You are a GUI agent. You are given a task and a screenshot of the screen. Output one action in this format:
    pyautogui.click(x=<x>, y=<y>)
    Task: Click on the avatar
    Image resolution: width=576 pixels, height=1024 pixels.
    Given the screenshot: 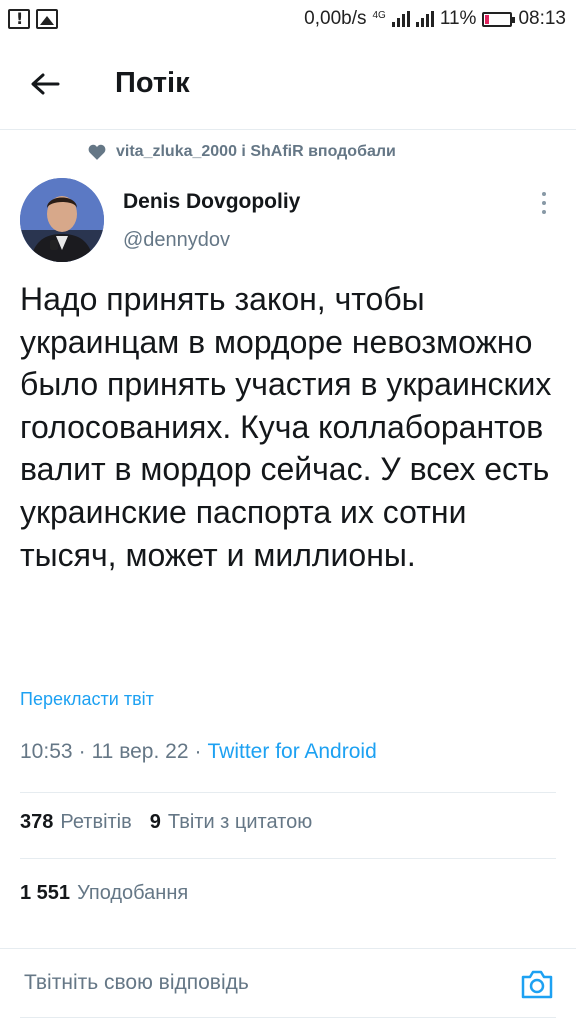 What is the action you would take?
    pyautogui.click(x=62, y=220)
    